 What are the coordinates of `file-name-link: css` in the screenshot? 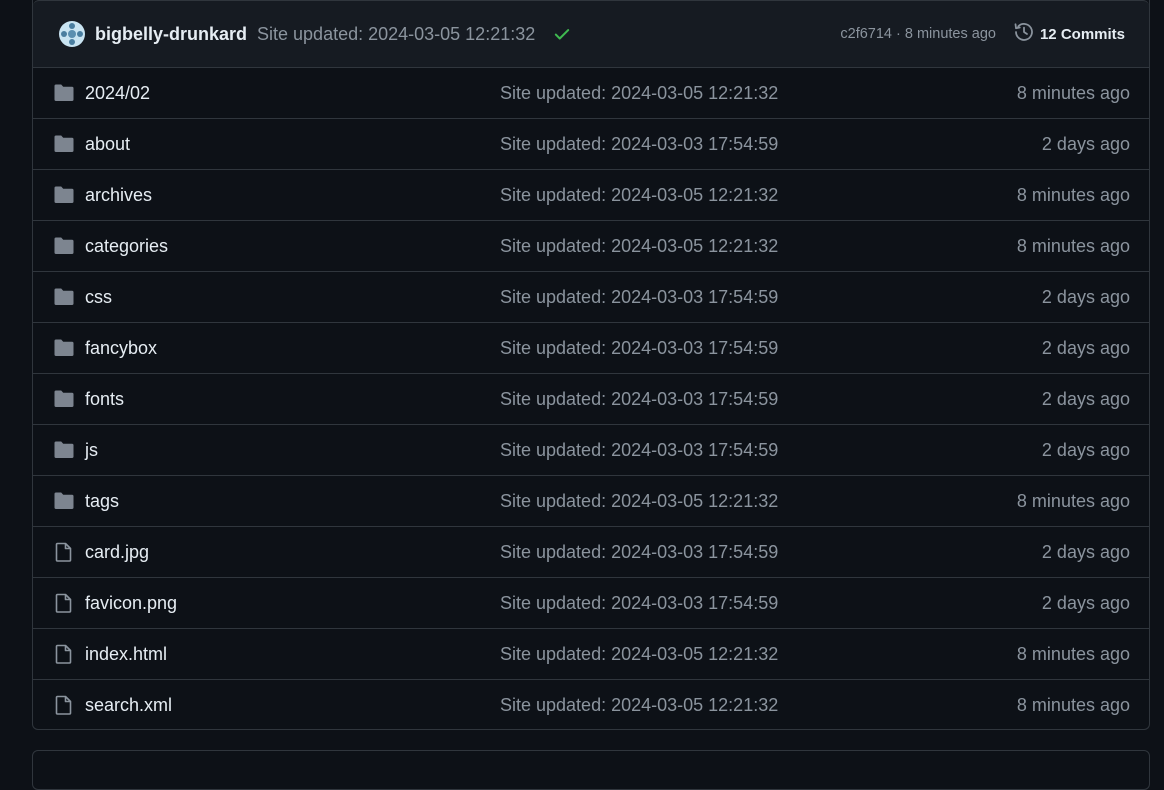 It's located at (98, 297).